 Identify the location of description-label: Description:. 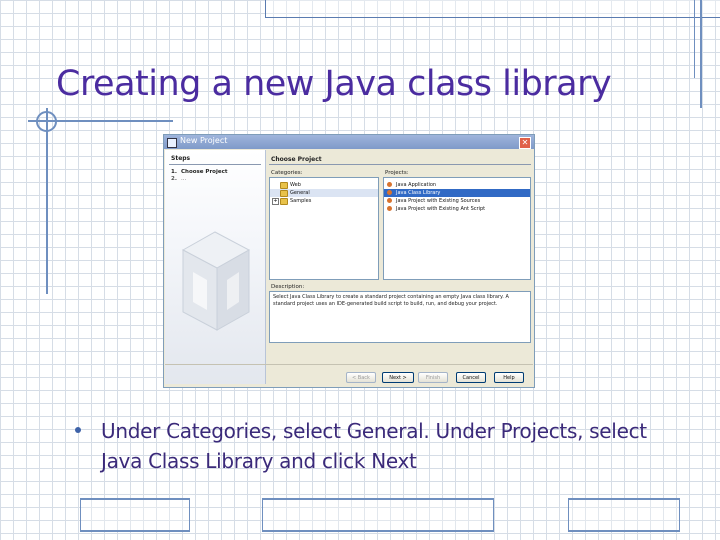
(288, 287).